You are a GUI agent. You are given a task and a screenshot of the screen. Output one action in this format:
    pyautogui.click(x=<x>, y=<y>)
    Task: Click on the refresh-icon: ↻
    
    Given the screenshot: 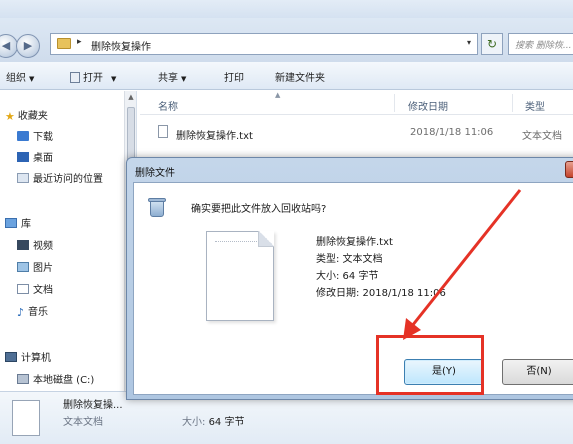 What is the action you would take?
    pyautogui.click(x=492, y=44)
    